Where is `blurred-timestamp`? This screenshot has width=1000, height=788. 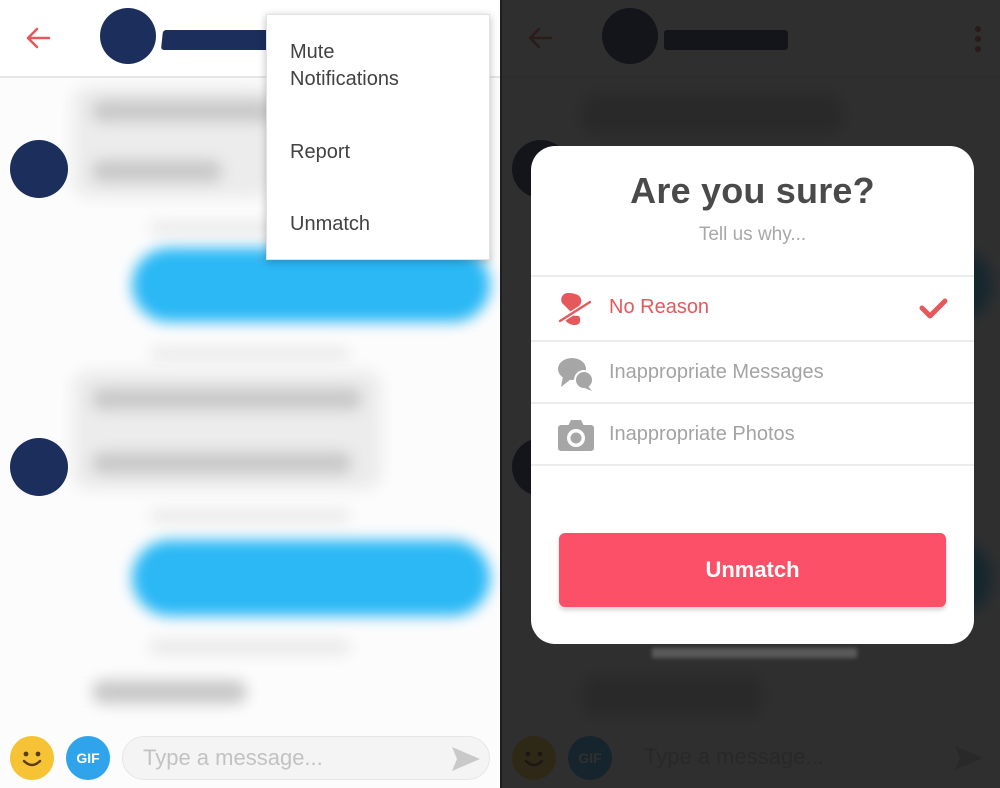
blurred-timestamp is located at coordinates (754, 653).